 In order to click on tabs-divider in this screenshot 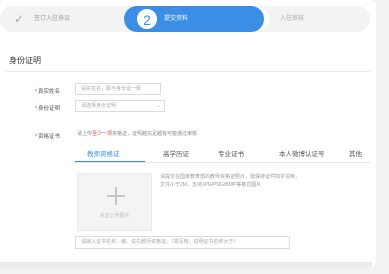, I will do `click(222, 162)`.